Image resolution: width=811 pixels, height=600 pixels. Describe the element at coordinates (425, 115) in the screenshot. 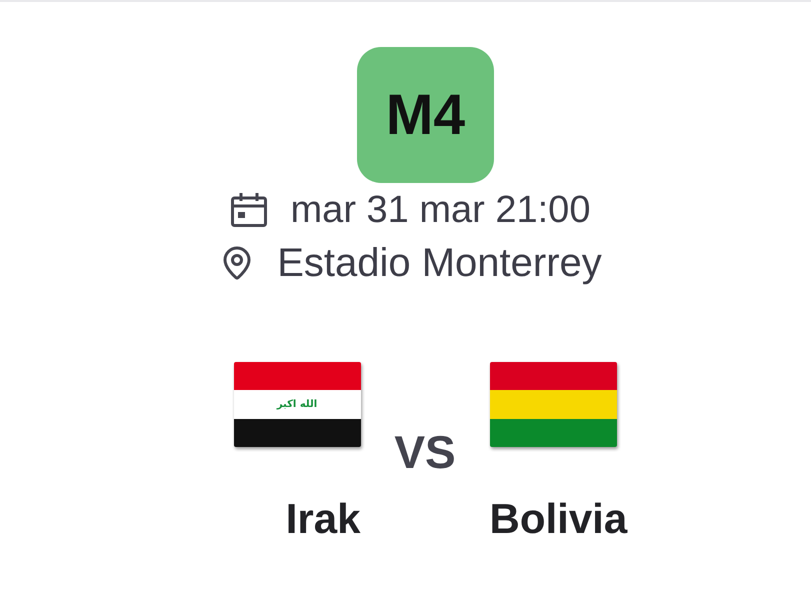

I see `match-code-badge: M4` at that location.